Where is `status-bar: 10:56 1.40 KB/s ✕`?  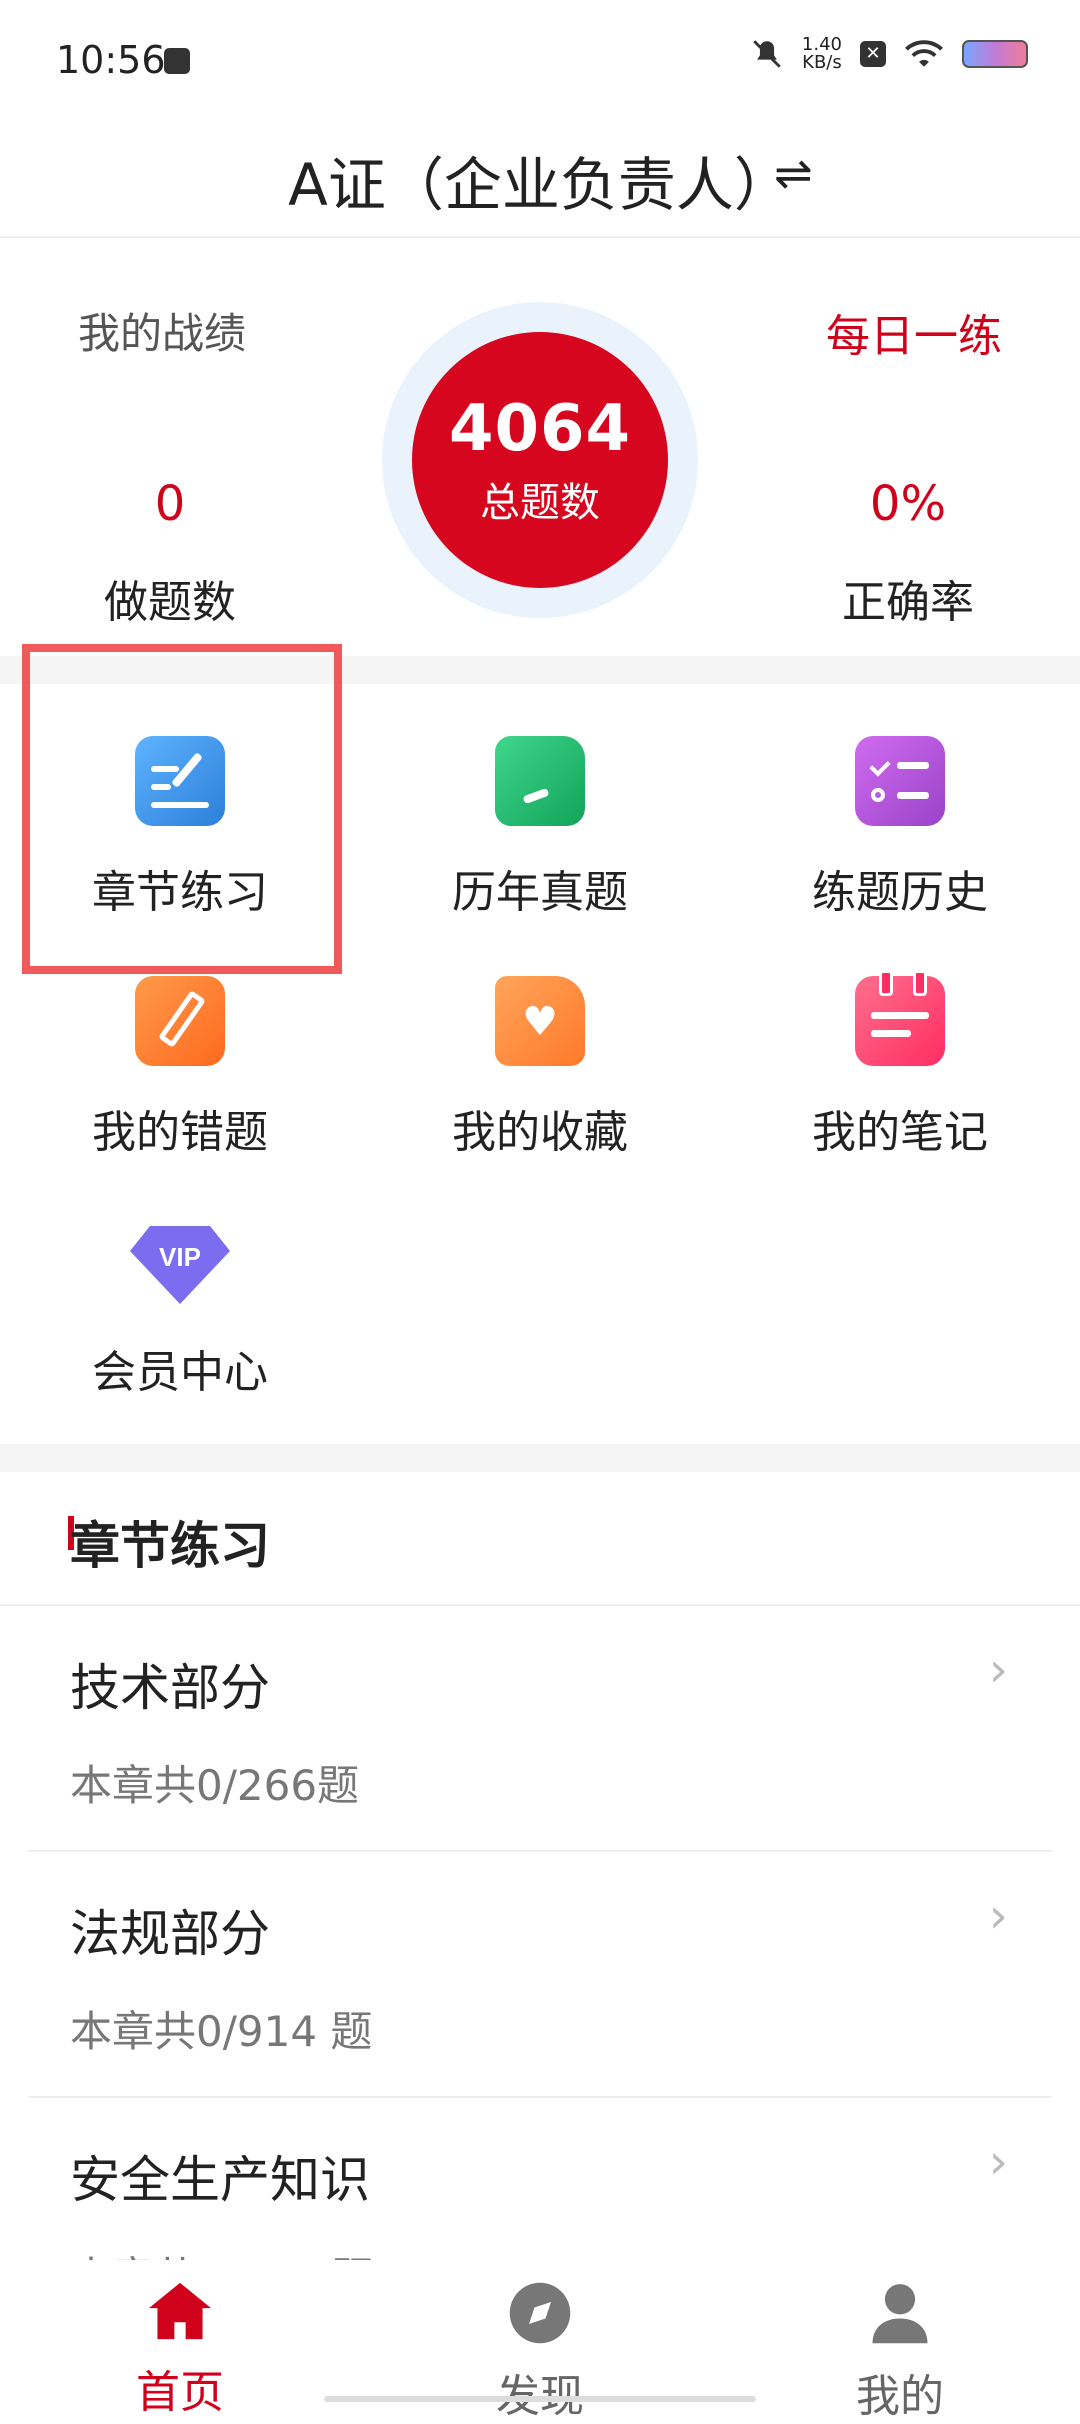 status-bar: 10:56 1.40 KB/s ✕ is located at coordinates (540, 60).